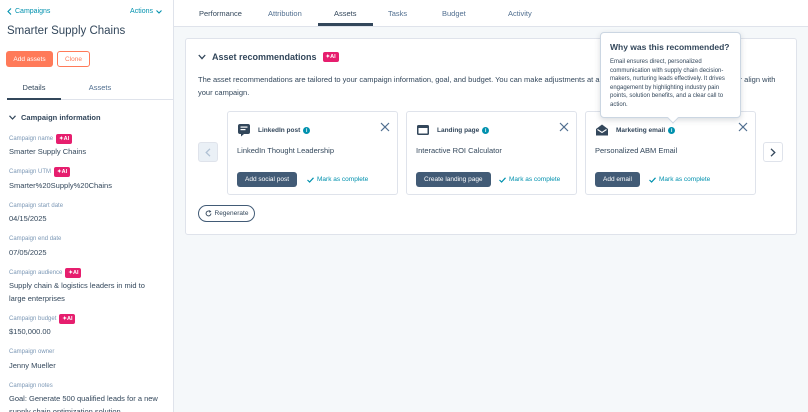 This screenshot has width=808, height=412. I want to click on field-campaign-name: Campaign name ✦AI Smarter Supply Chains, so click(84, 146).